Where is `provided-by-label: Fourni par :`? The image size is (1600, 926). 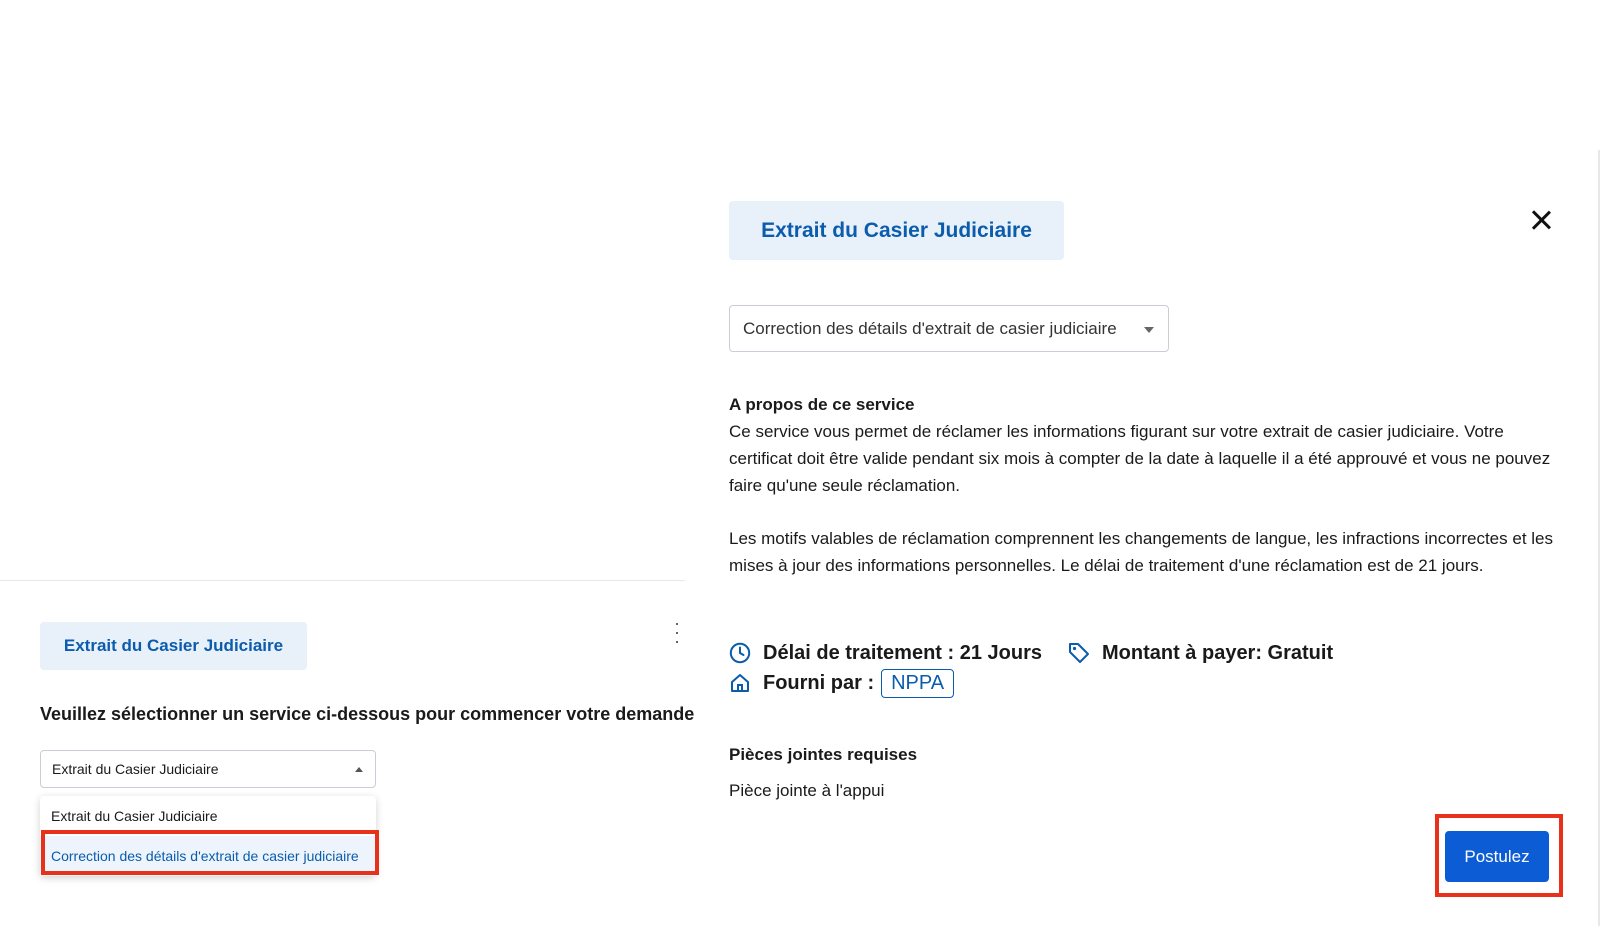
provided-by-label: Fourni par : is located at coordinates (819, 682).